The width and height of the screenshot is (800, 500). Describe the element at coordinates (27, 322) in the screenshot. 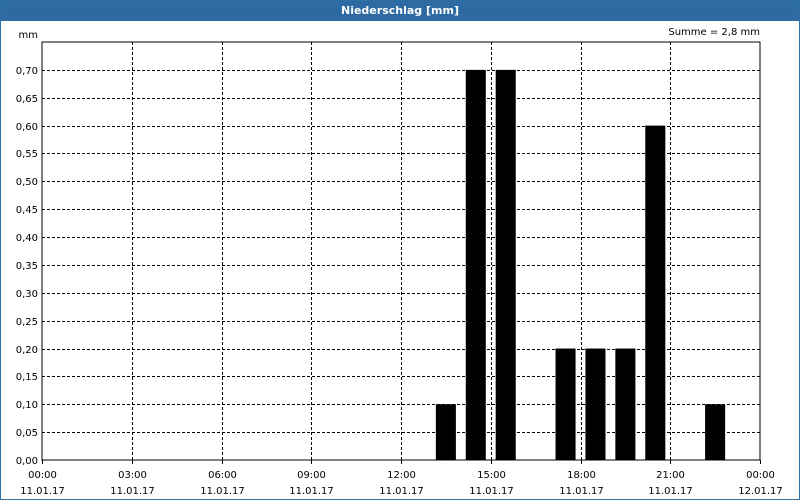

I see `y-tick-label: 0,25` at that location.